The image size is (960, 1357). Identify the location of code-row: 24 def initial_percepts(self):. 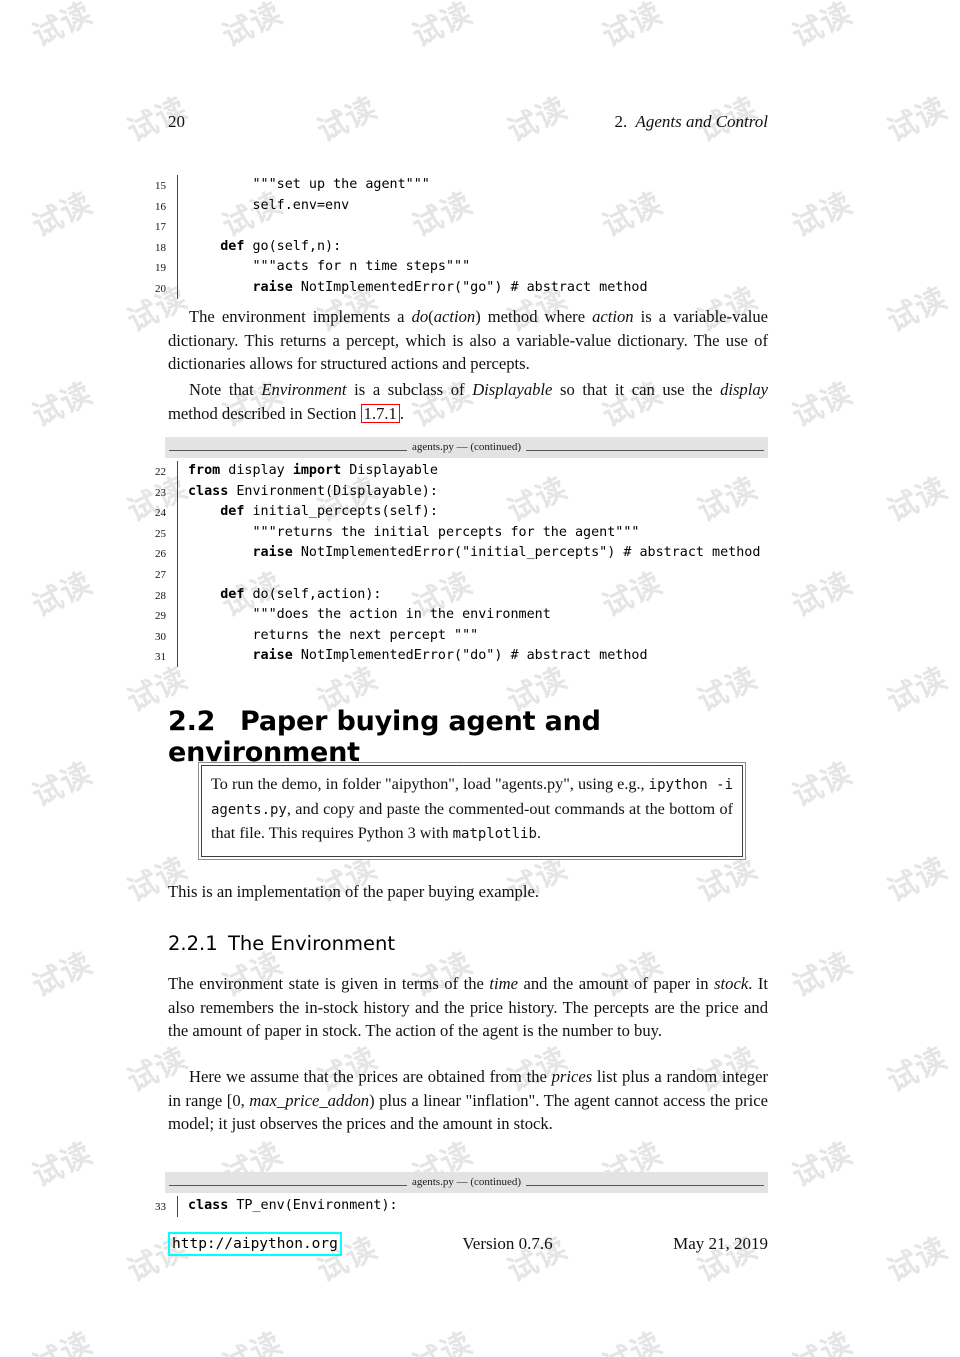
(454, 512).